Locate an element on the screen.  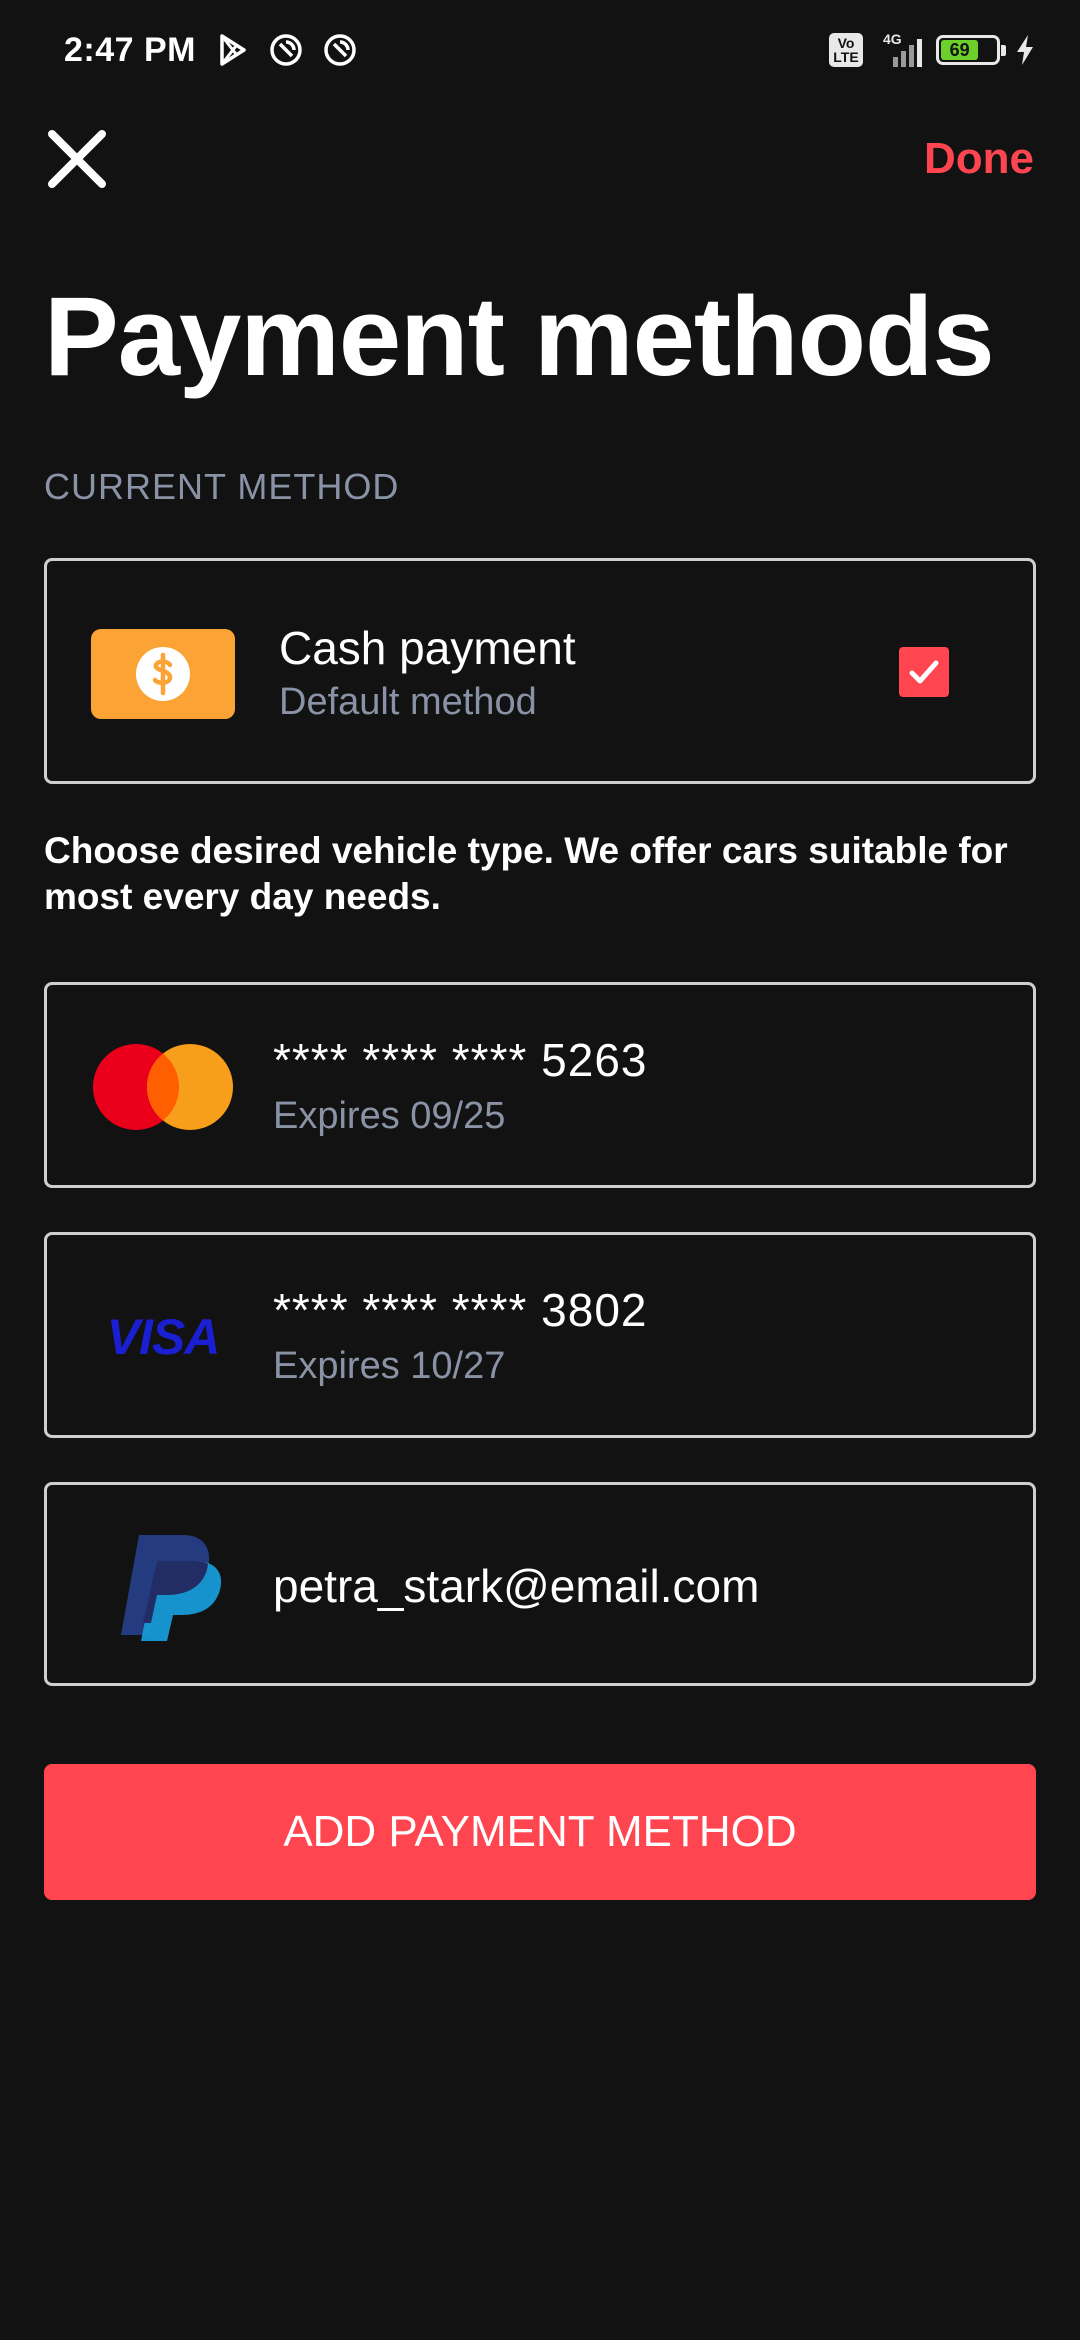
paypal-email: petra_stark@email.com is located at coordinates (516, 1586).